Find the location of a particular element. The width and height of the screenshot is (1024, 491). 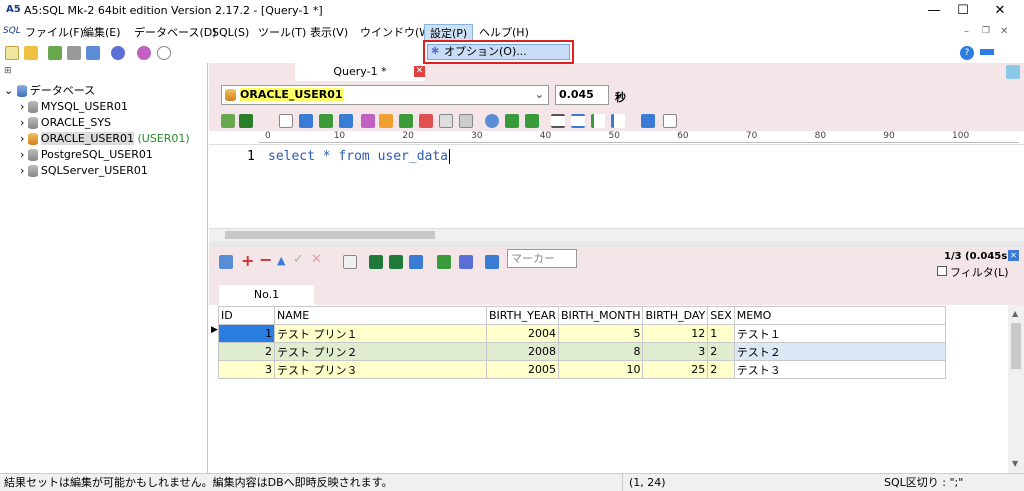

redo-icon is located at coordinates (406, 121).